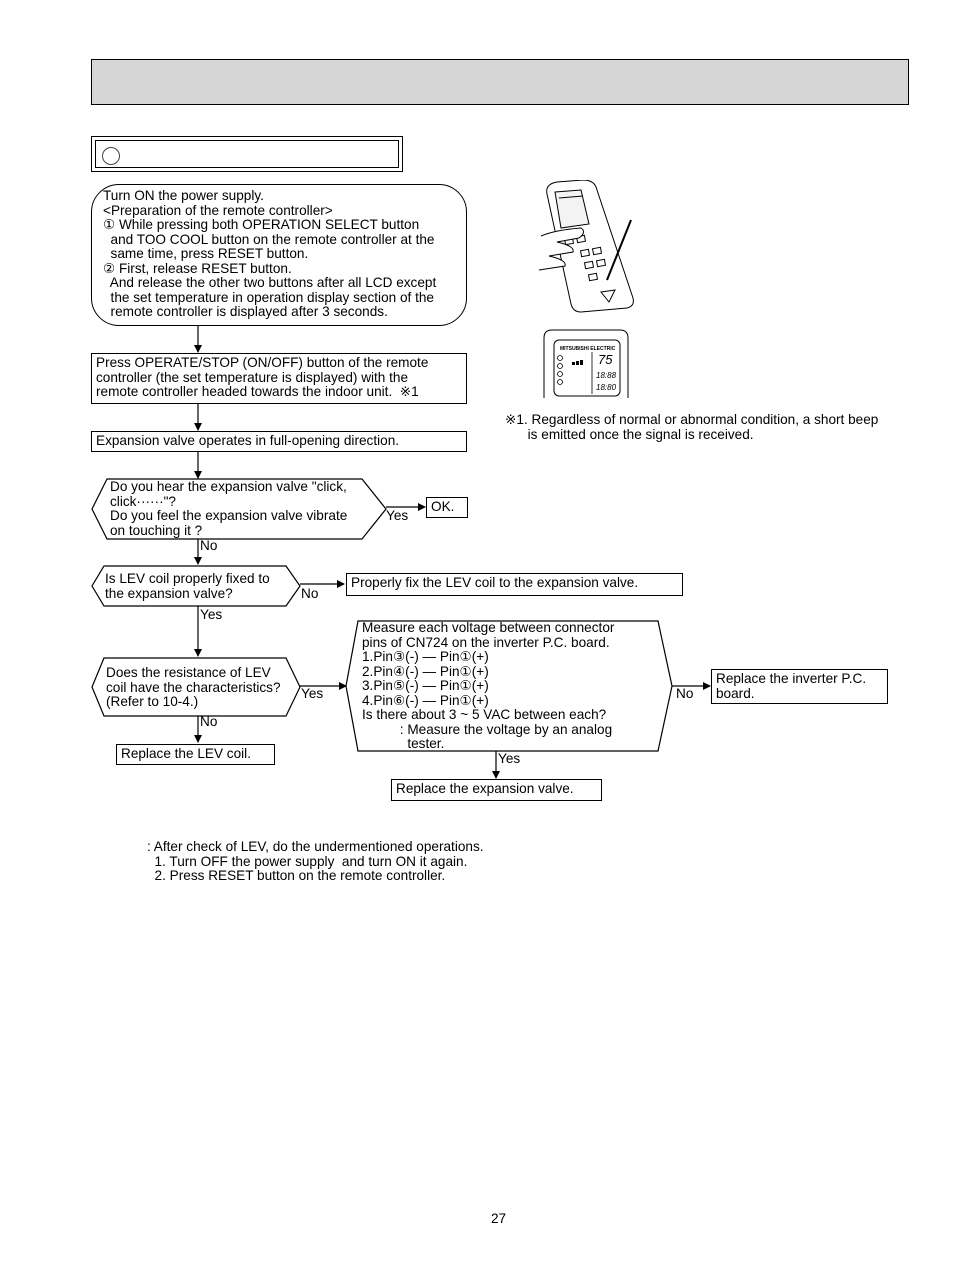 This screenshot has height=1272, width=954. I want to click on result-ok-text: OK., so click(443, 506).